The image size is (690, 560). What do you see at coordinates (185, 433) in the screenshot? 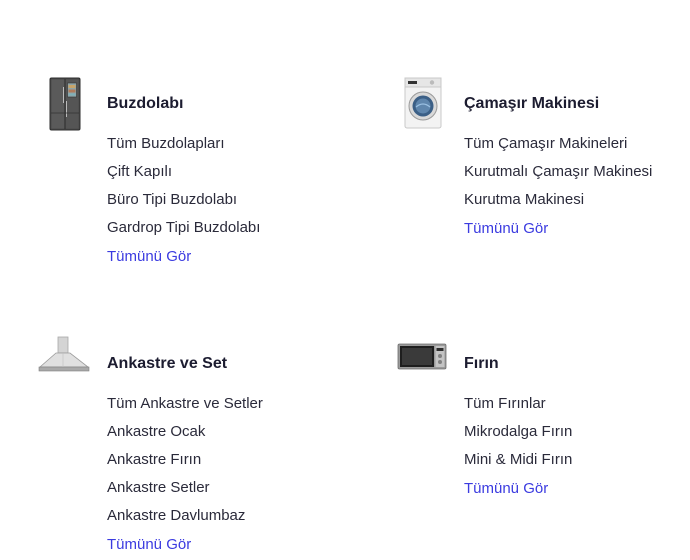
I see `category-link: Ankastre Ocak` at bounding box center [185, 433].